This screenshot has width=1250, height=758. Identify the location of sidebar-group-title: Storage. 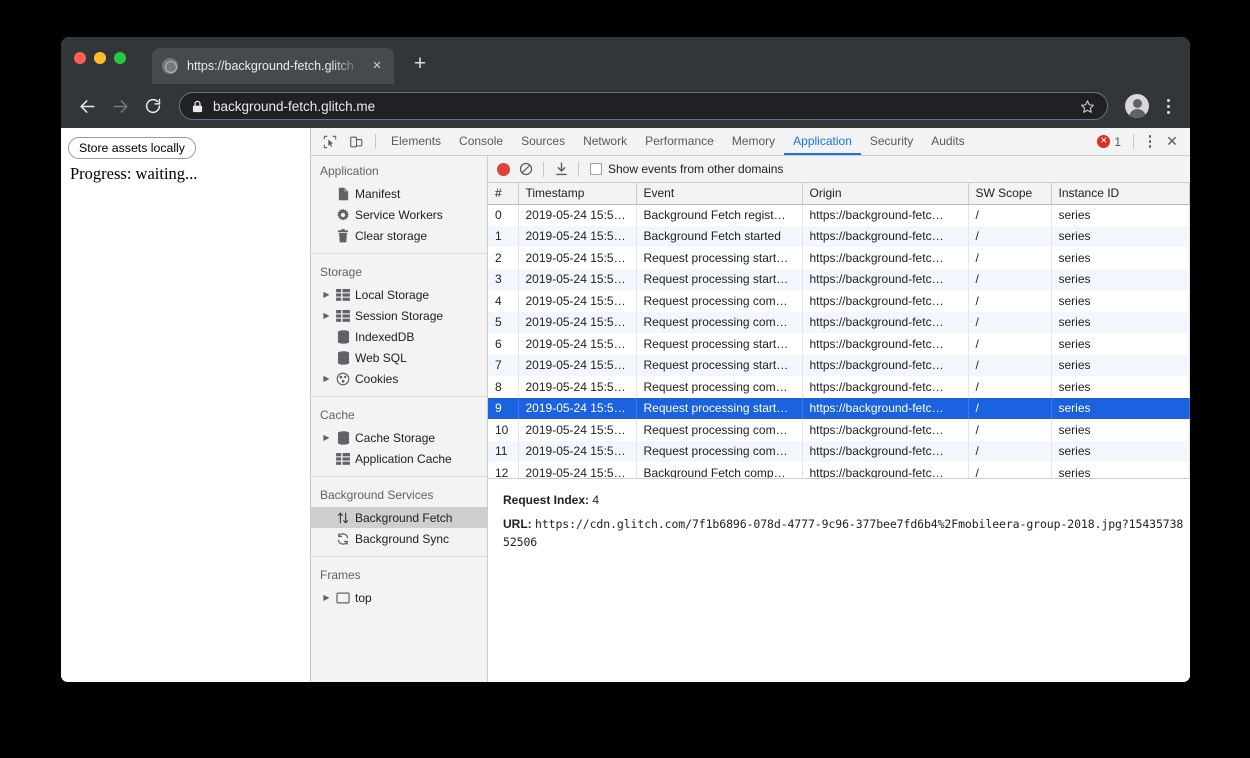
(341, 272).